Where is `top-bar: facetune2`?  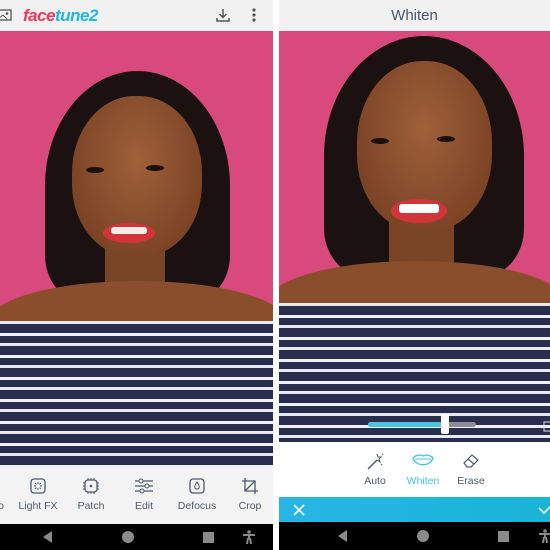 top-bar: facetune2 is located at coordinates (136, 15).